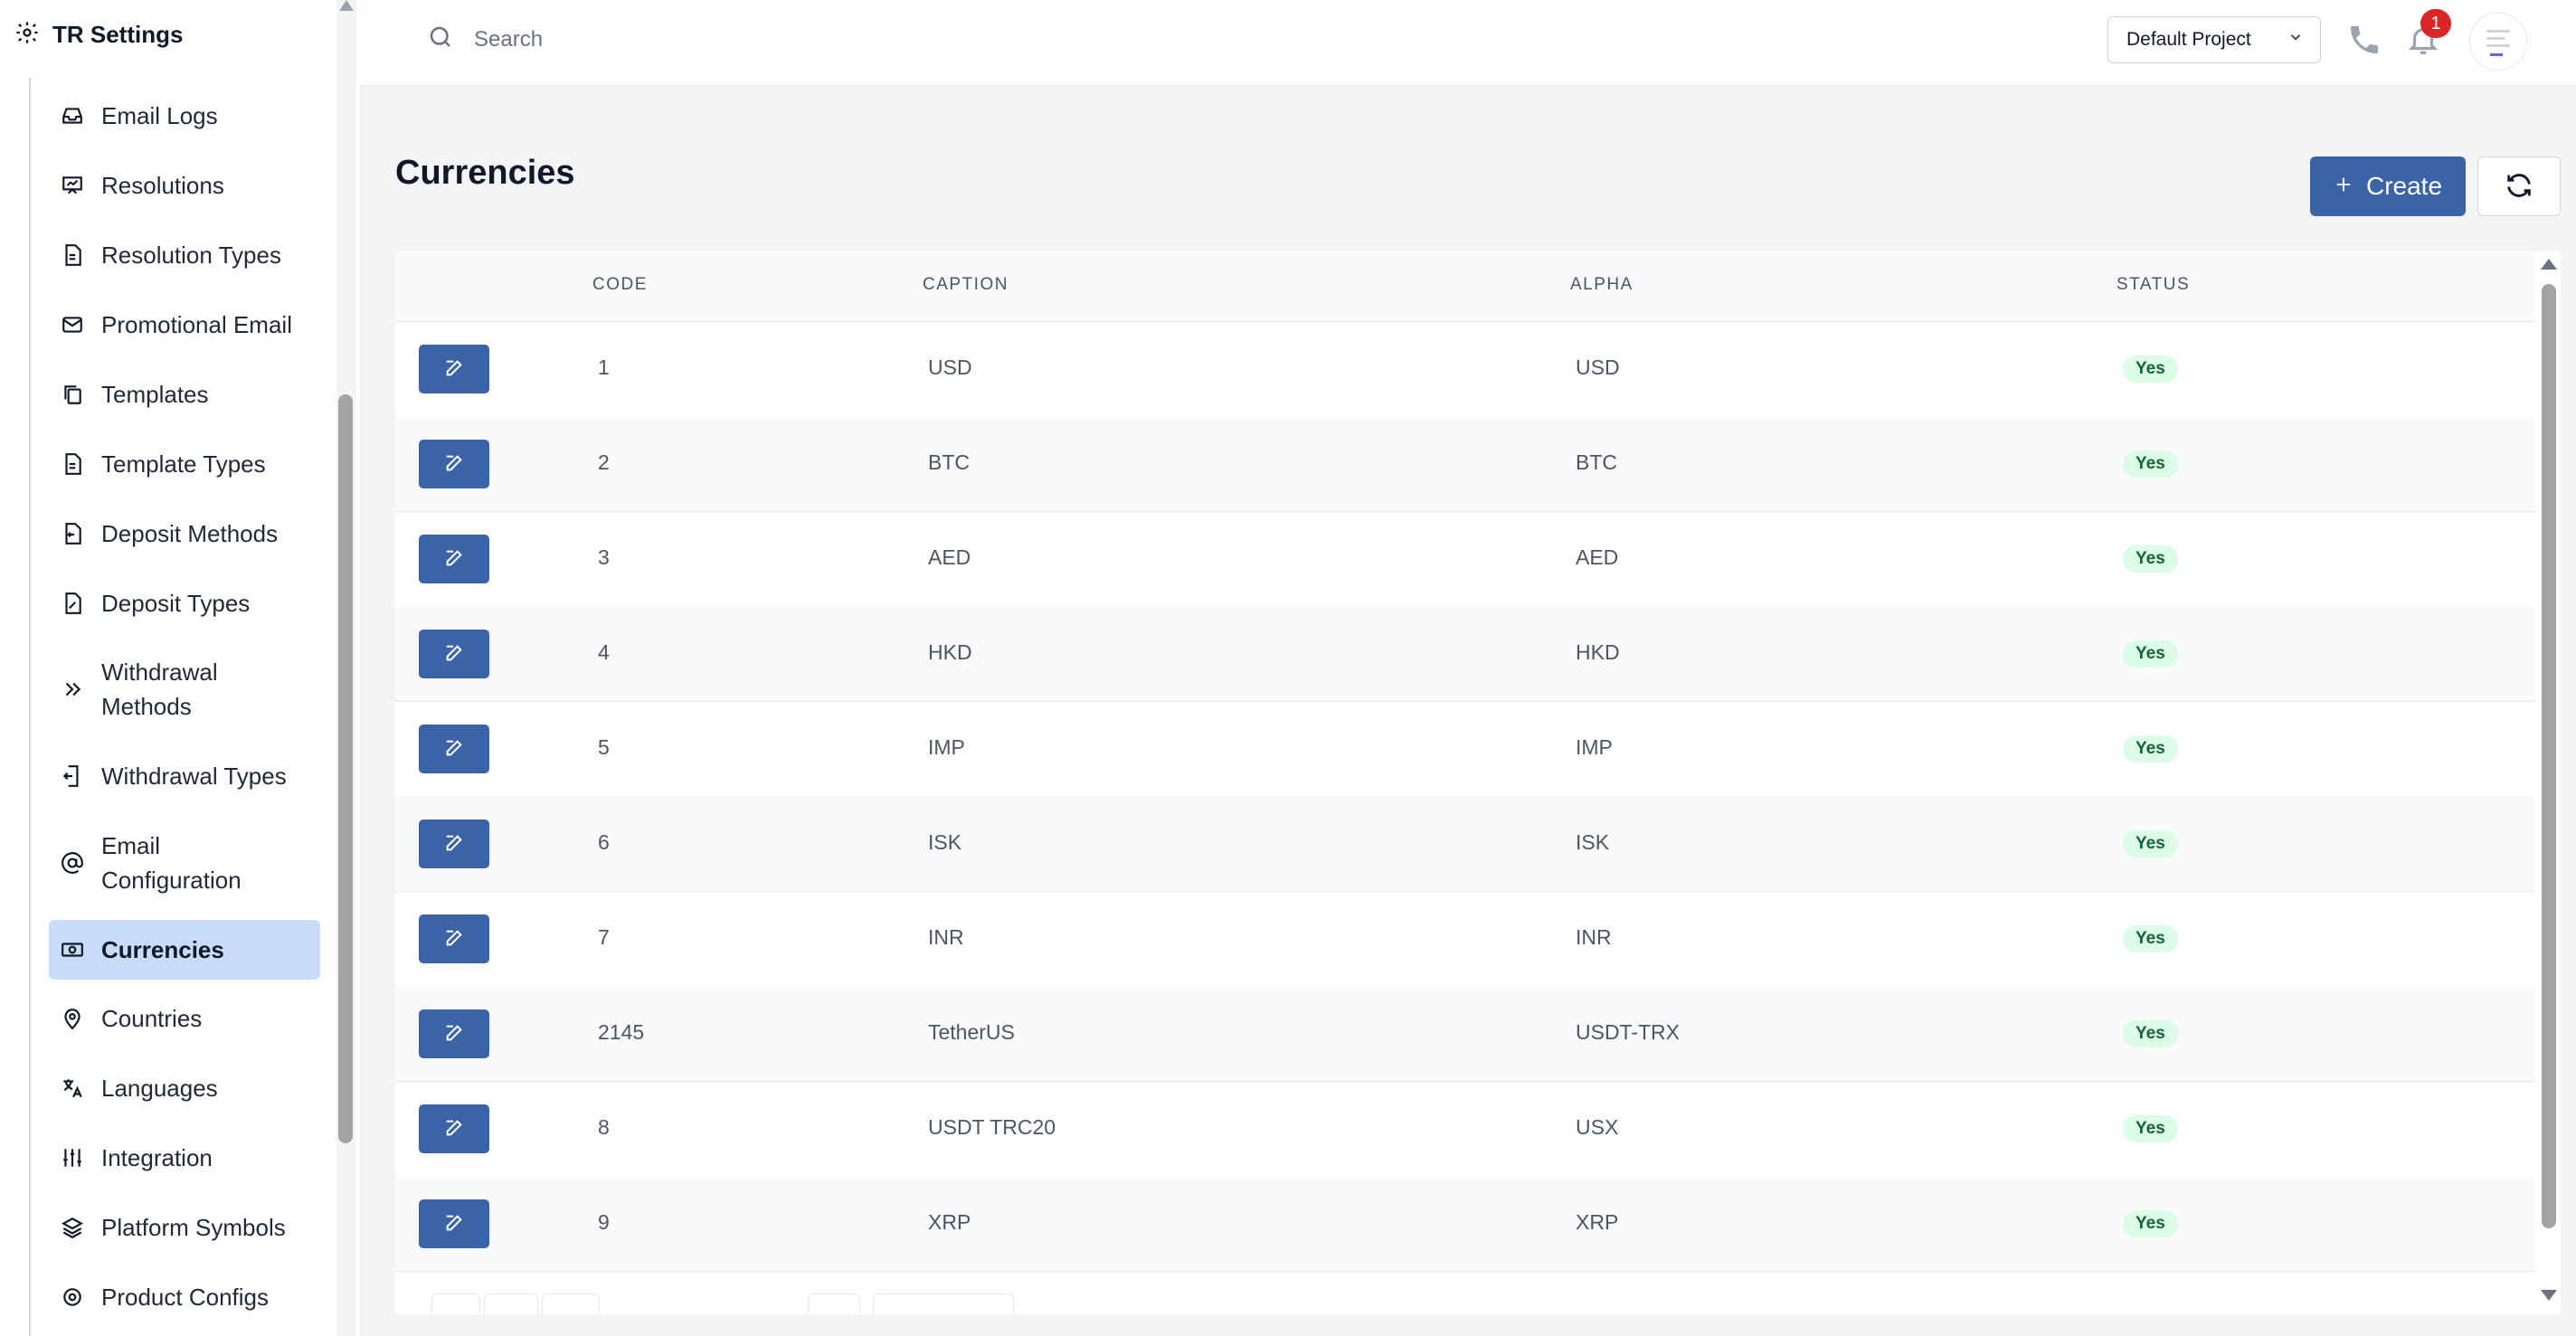 This screenshot has height=1336, width=2576. What do you see at coordinates (184, 394) in the screenshot?
I see `sidebar-item-templates: Templates` at bounding box center [184, 394].